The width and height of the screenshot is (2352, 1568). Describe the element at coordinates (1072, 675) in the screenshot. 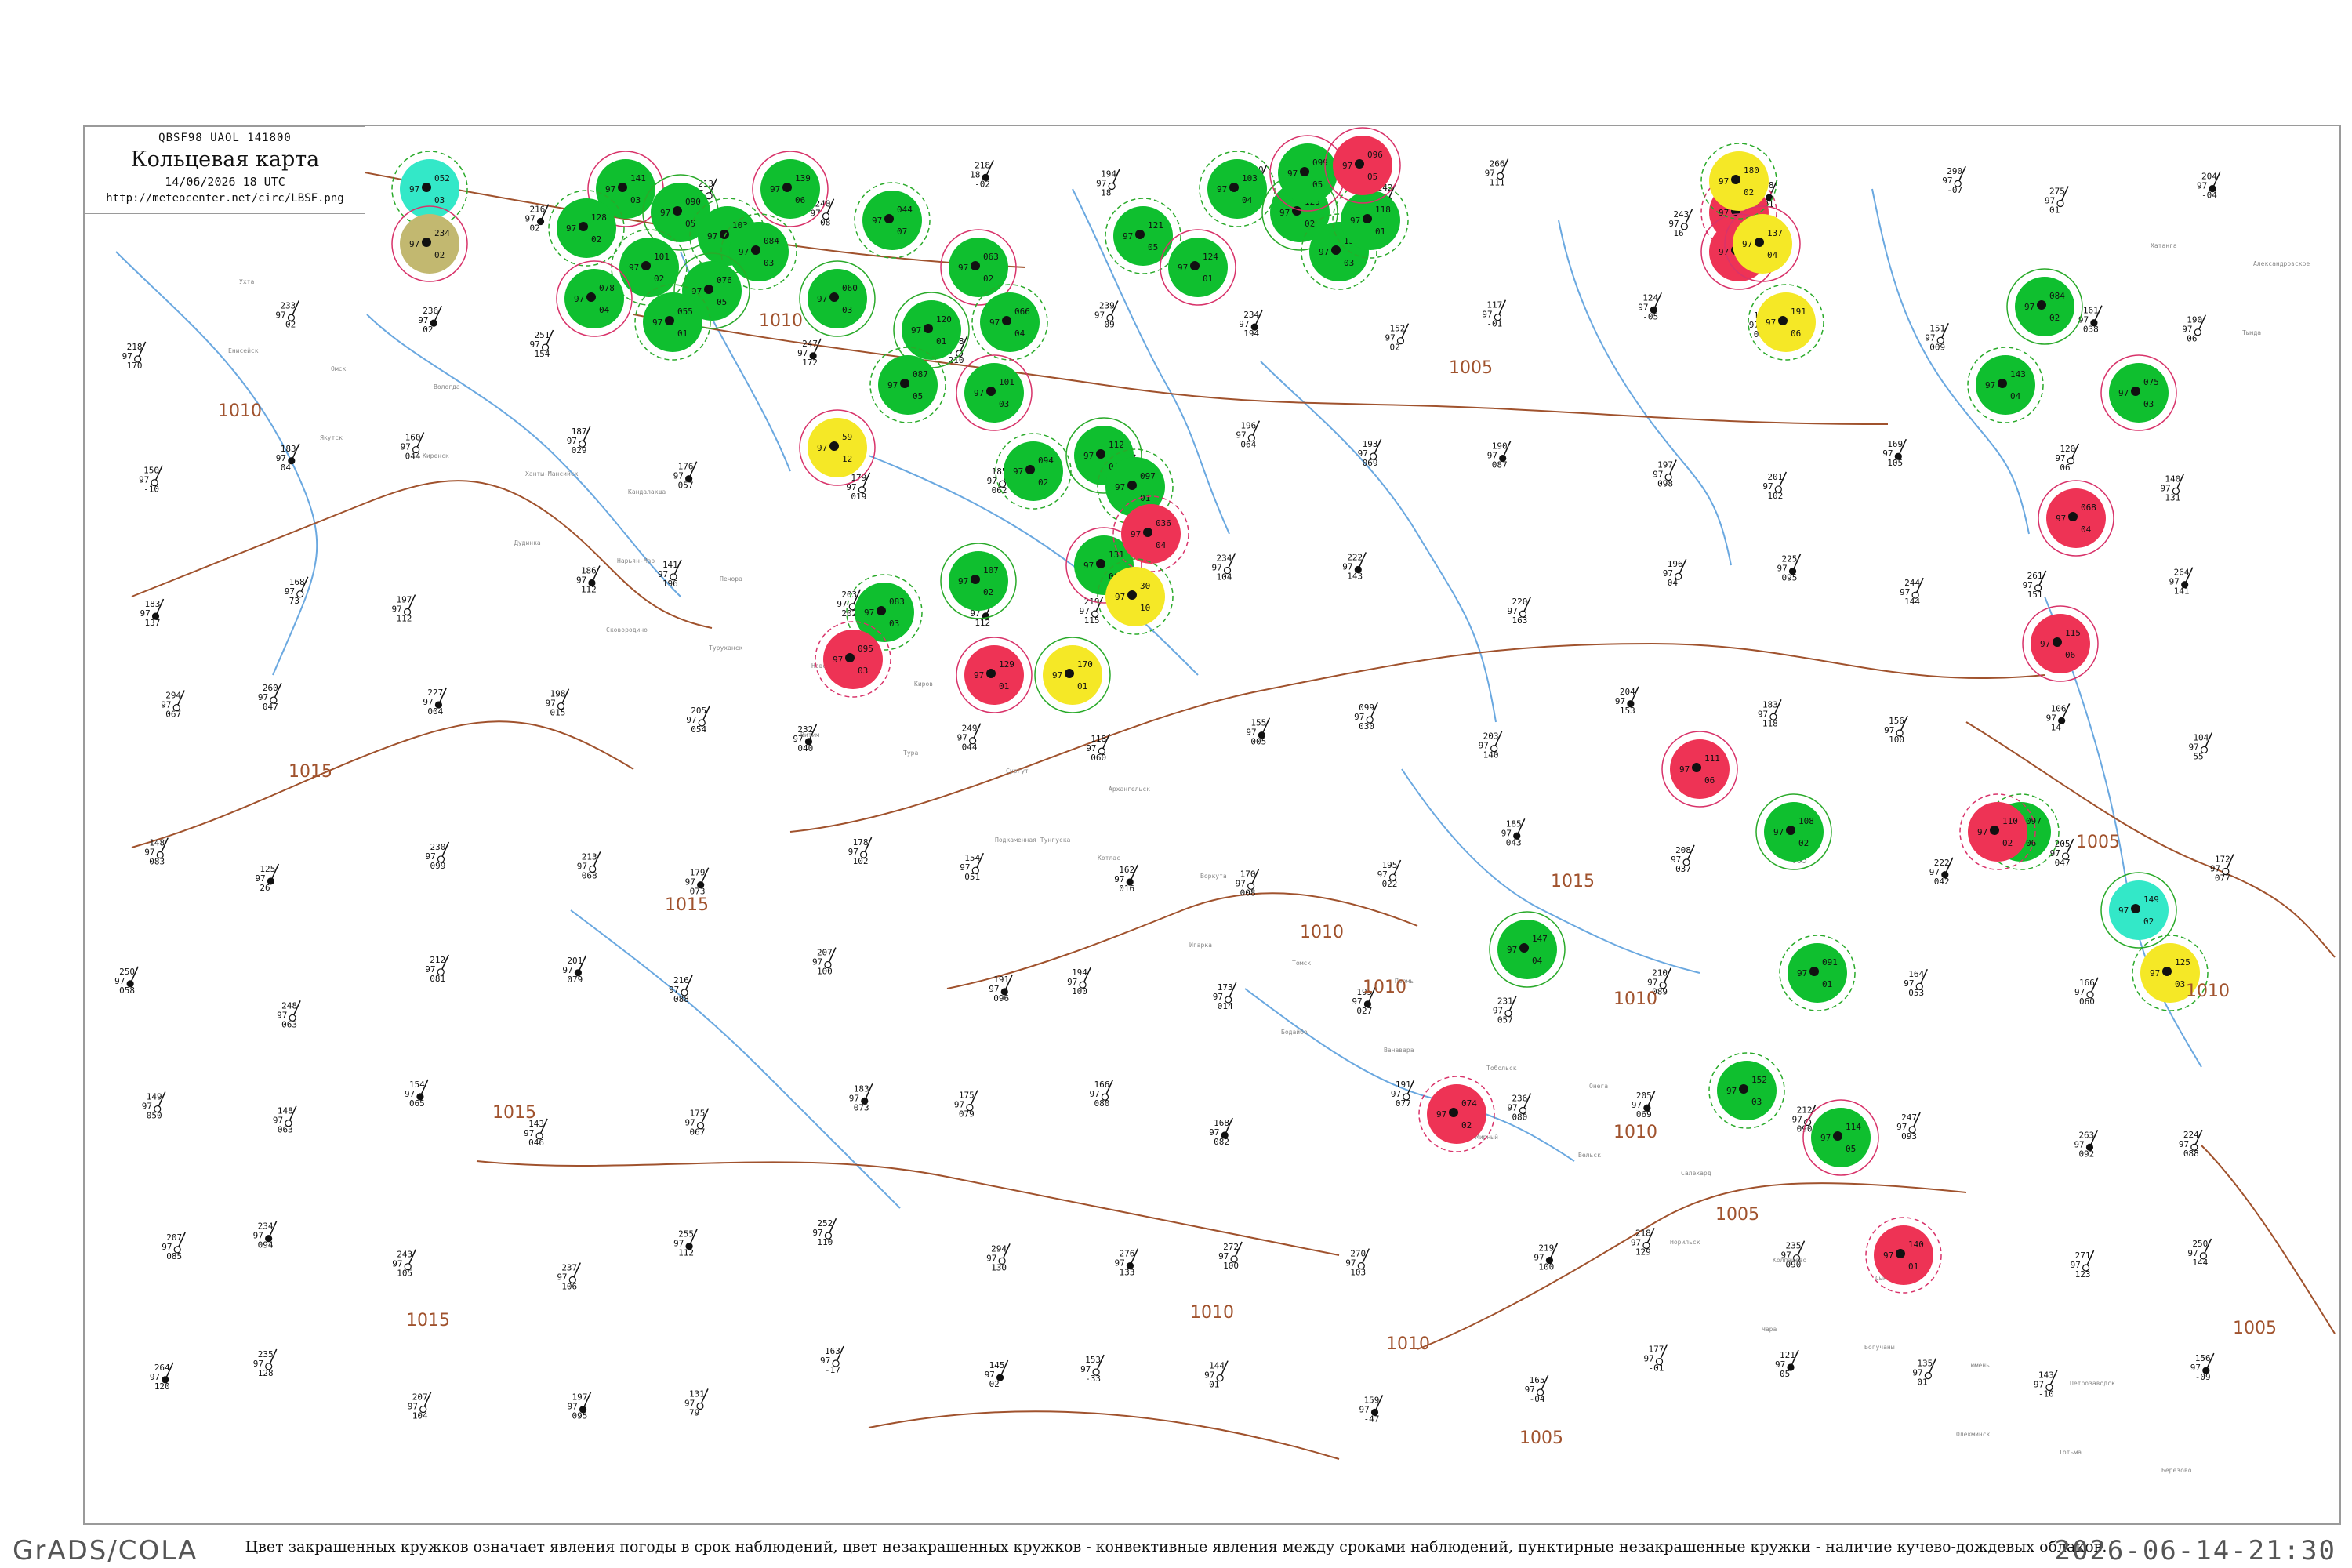

I see `weather-circle-station: 170 97 01` at that location.